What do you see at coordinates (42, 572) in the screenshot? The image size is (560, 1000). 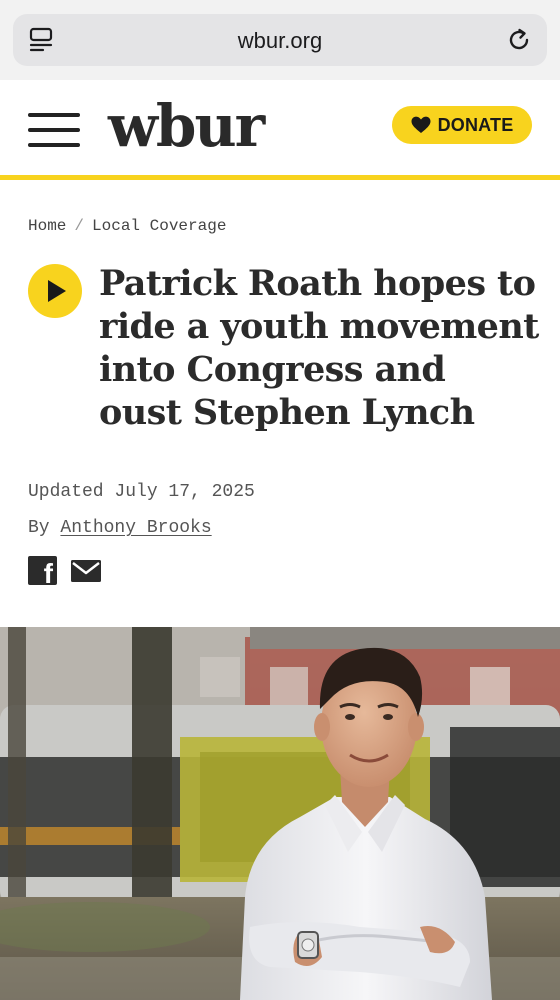 I see `facebook-icon: f` at bounding box center [42, 572].